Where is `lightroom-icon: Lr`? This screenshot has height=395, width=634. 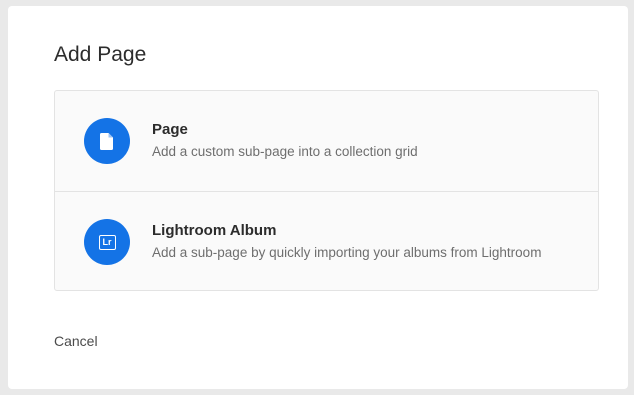 lightroom-icon: Lr is located at coordinates (107, 242).